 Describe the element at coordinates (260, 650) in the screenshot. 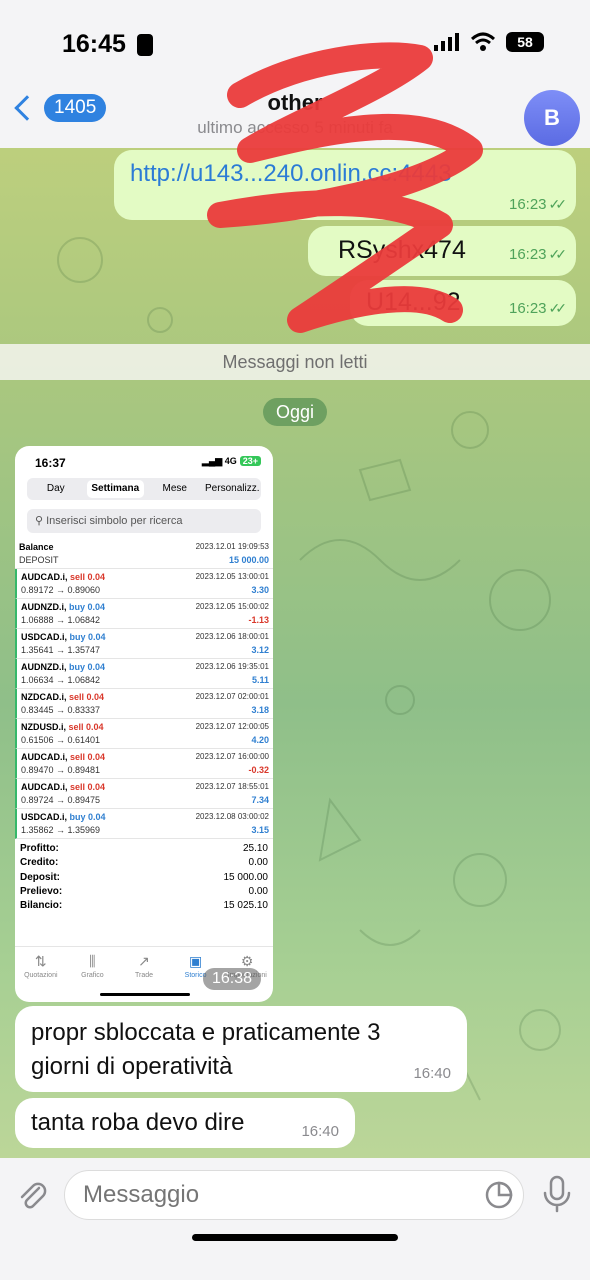

I see `trade-profit: 3.12` at that location.